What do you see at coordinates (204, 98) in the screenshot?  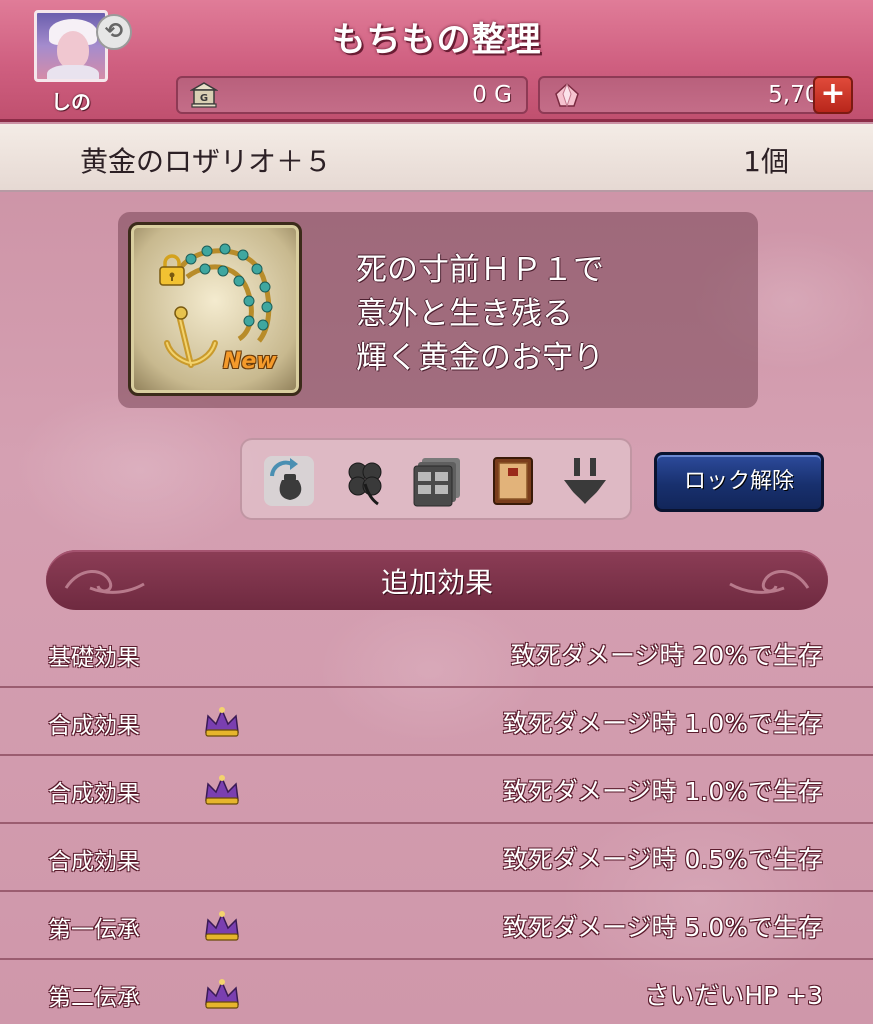 I see `svg-text: G` at bounding box center [204, 98].